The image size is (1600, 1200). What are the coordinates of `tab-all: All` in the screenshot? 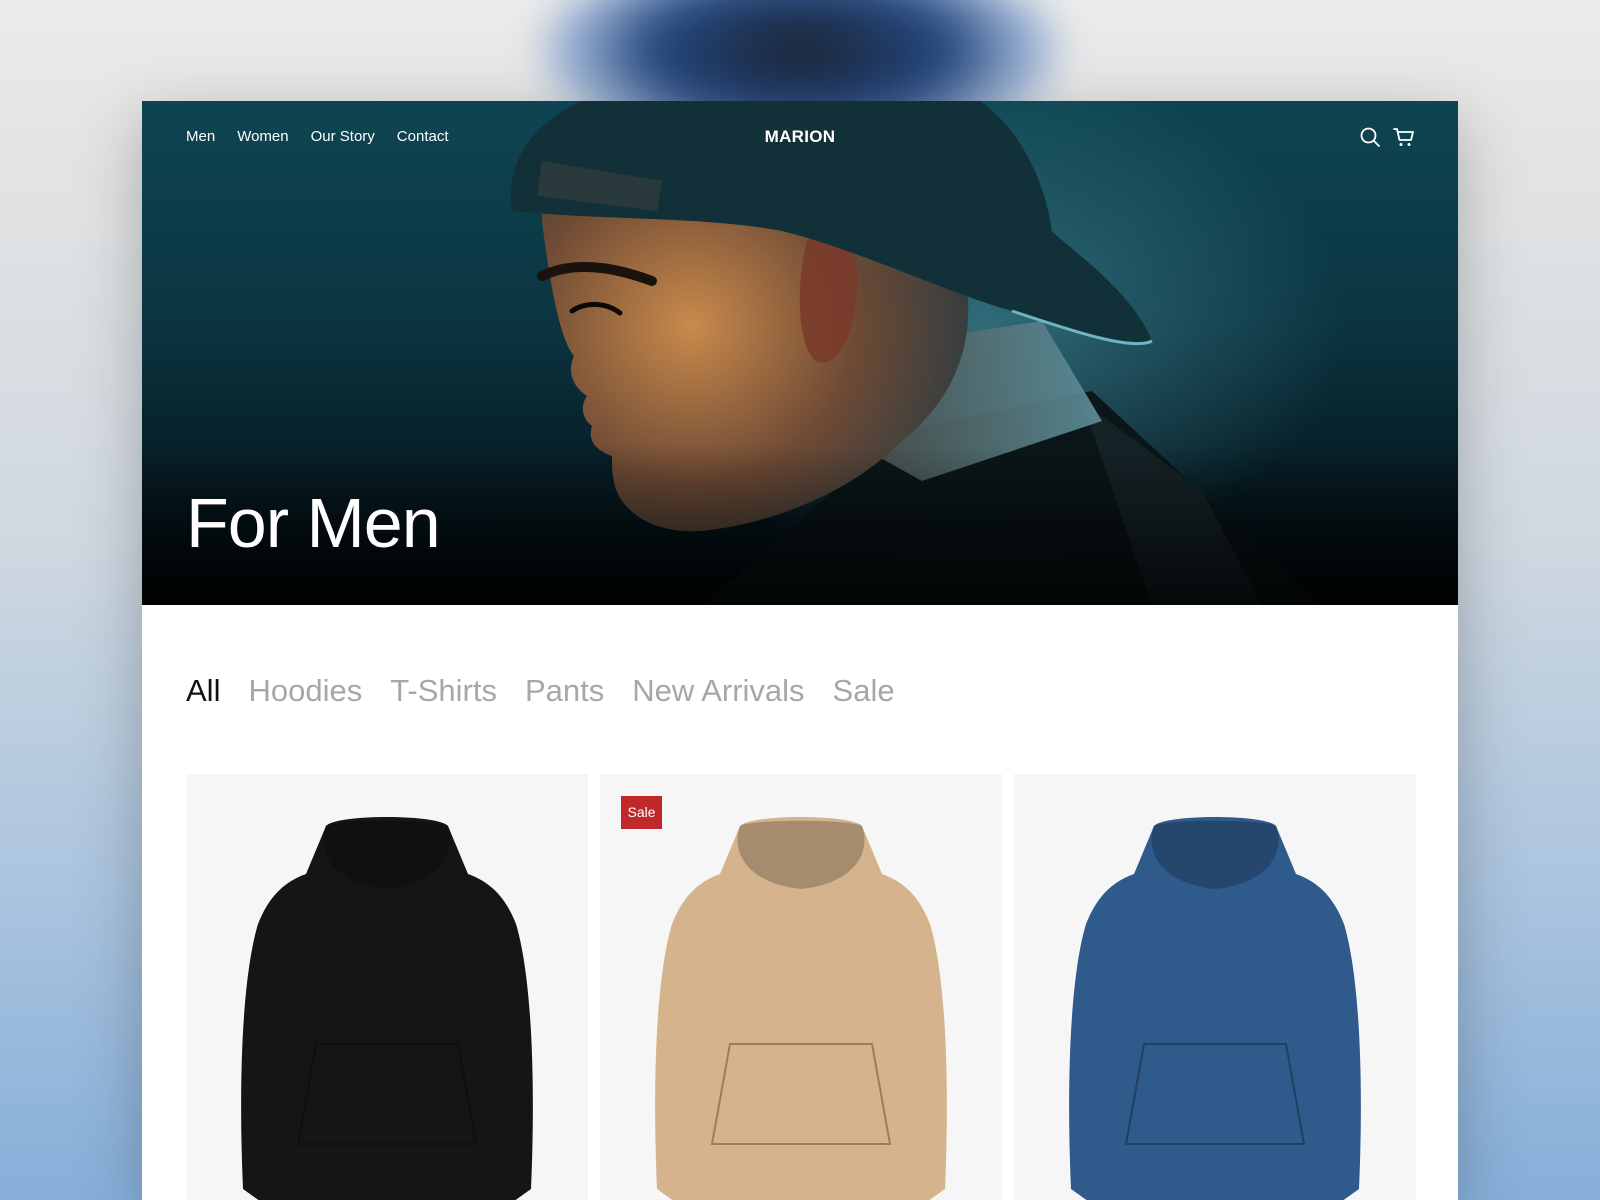 It's located at (203, 691).